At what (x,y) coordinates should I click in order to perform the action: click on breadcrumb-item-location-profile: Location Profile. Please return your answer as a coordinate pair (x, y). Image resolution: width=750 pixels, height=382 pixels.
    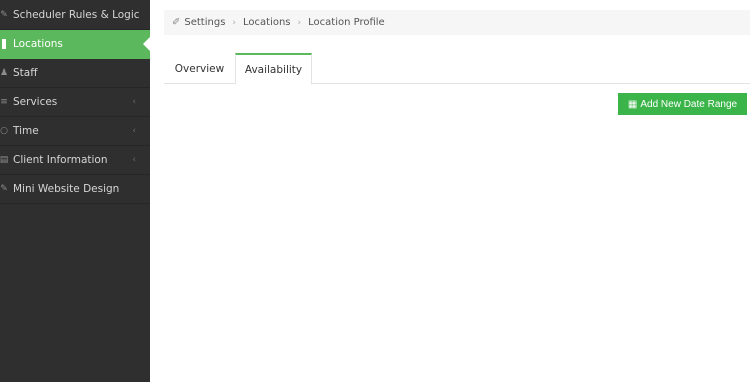
    Looking at the image, I should click on (346, 22).